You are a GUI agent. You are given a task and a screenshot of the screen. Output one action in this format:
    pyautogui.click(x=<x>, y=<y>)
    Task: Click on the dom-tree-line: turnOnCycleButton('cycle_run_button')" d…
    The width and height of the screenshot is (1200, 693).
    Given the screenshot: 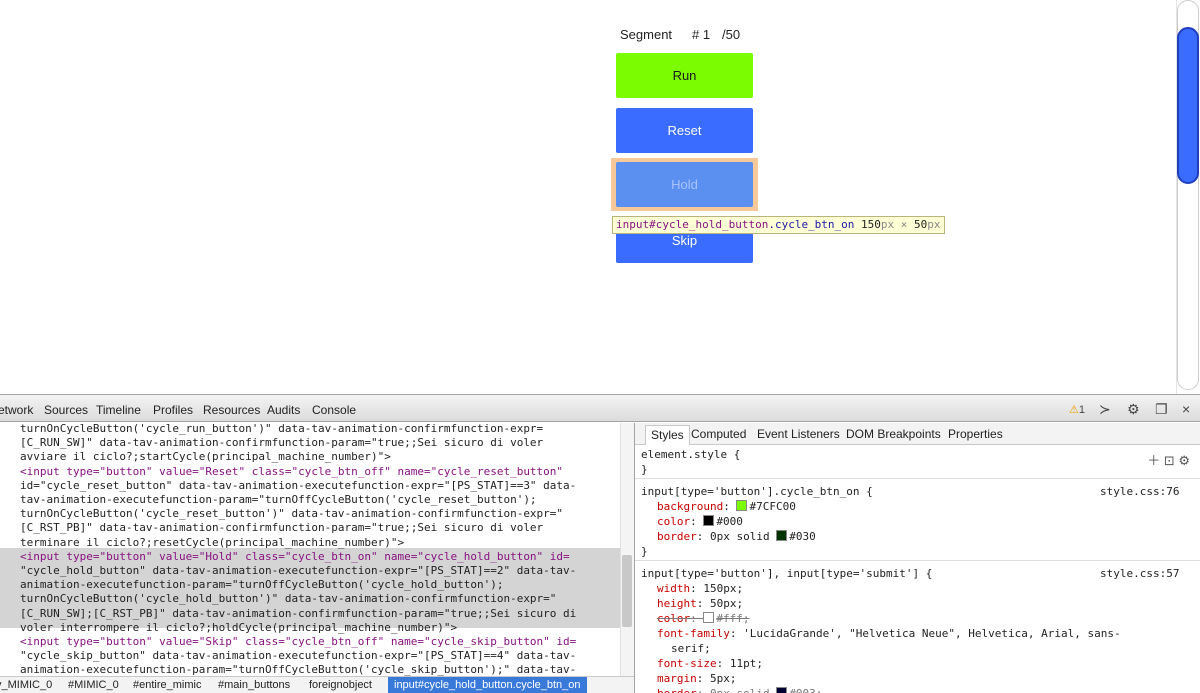 What is the action you would take?
    pyautogui.click(x=315, y=429)
    